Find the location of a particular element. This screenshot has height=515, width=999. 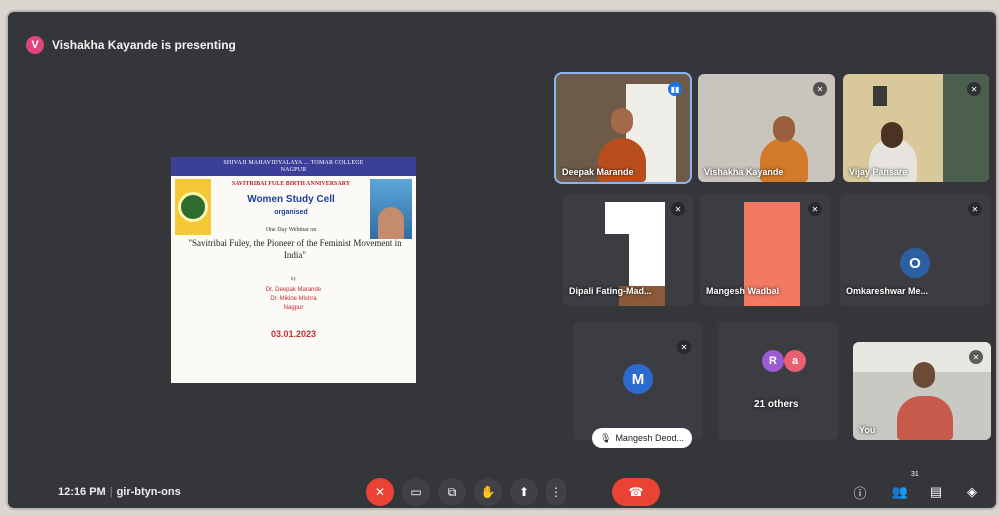

participant-tile: ✕ Vishakha Kayande is located at coordinates (766, 128).